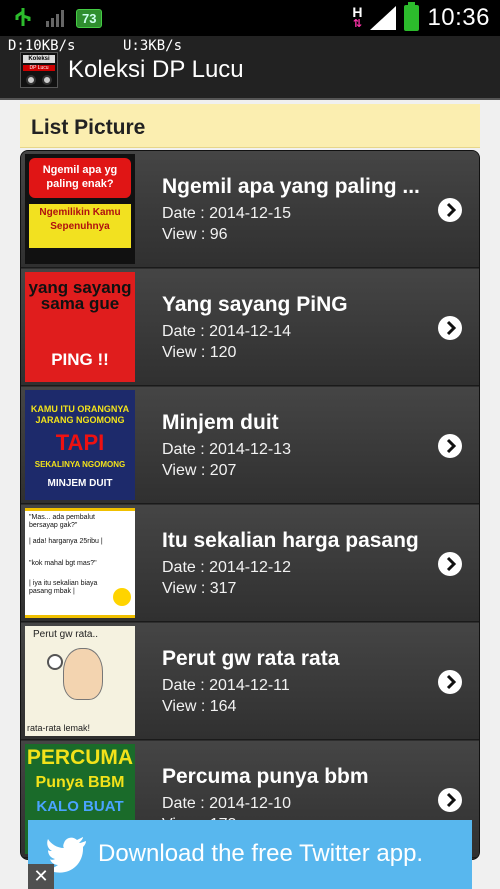  Describe the element at coordinates (458, 17) in the screenshot. I see `clock: 10:36` at that location.